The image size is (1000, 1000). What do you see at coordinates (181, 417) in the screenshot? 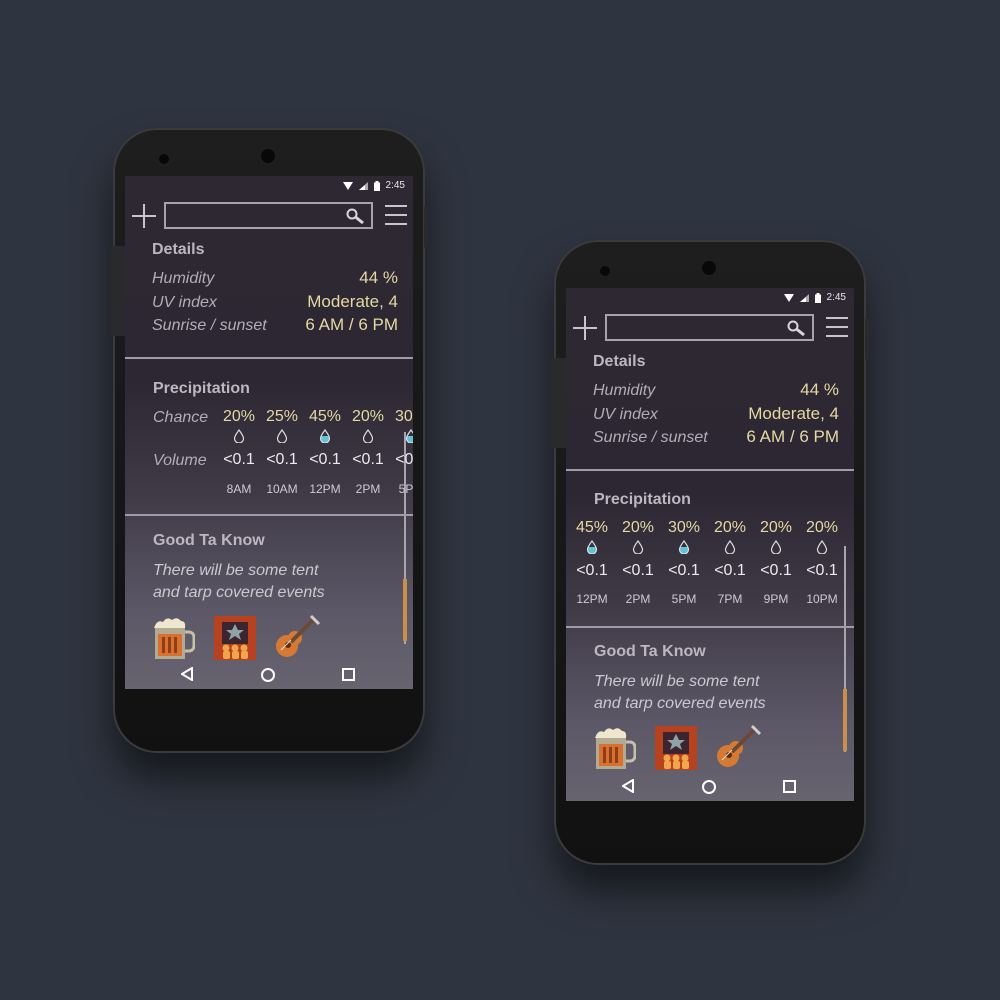
I see `chance-label: Chance` at bounding box center [181, 417].